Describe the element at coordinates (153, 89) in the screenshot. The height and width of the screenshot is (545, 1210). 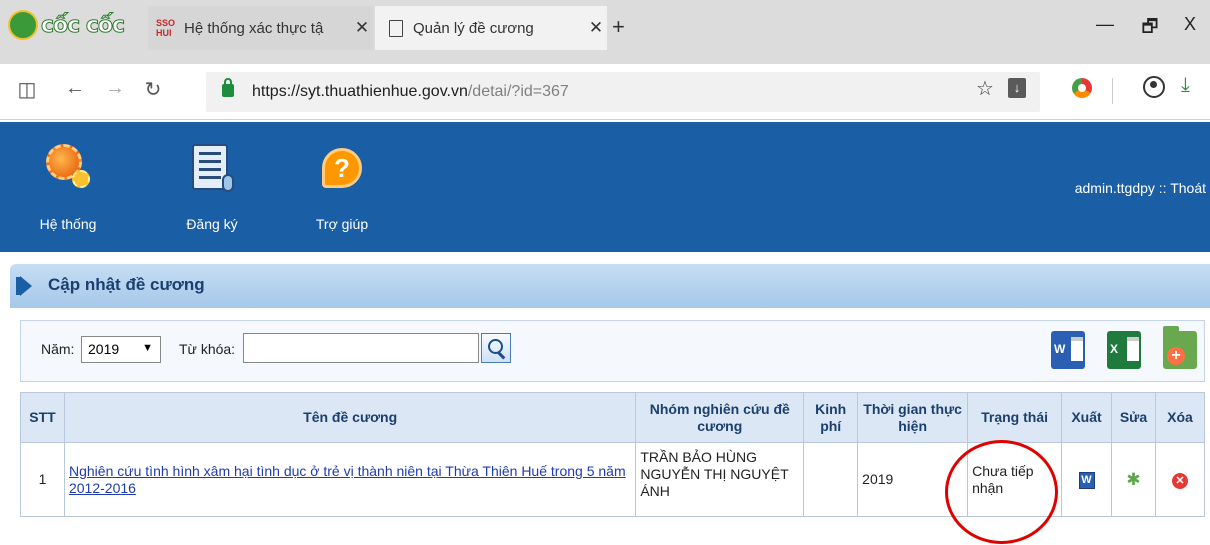
I see `reload-icon: ↻` at that location.